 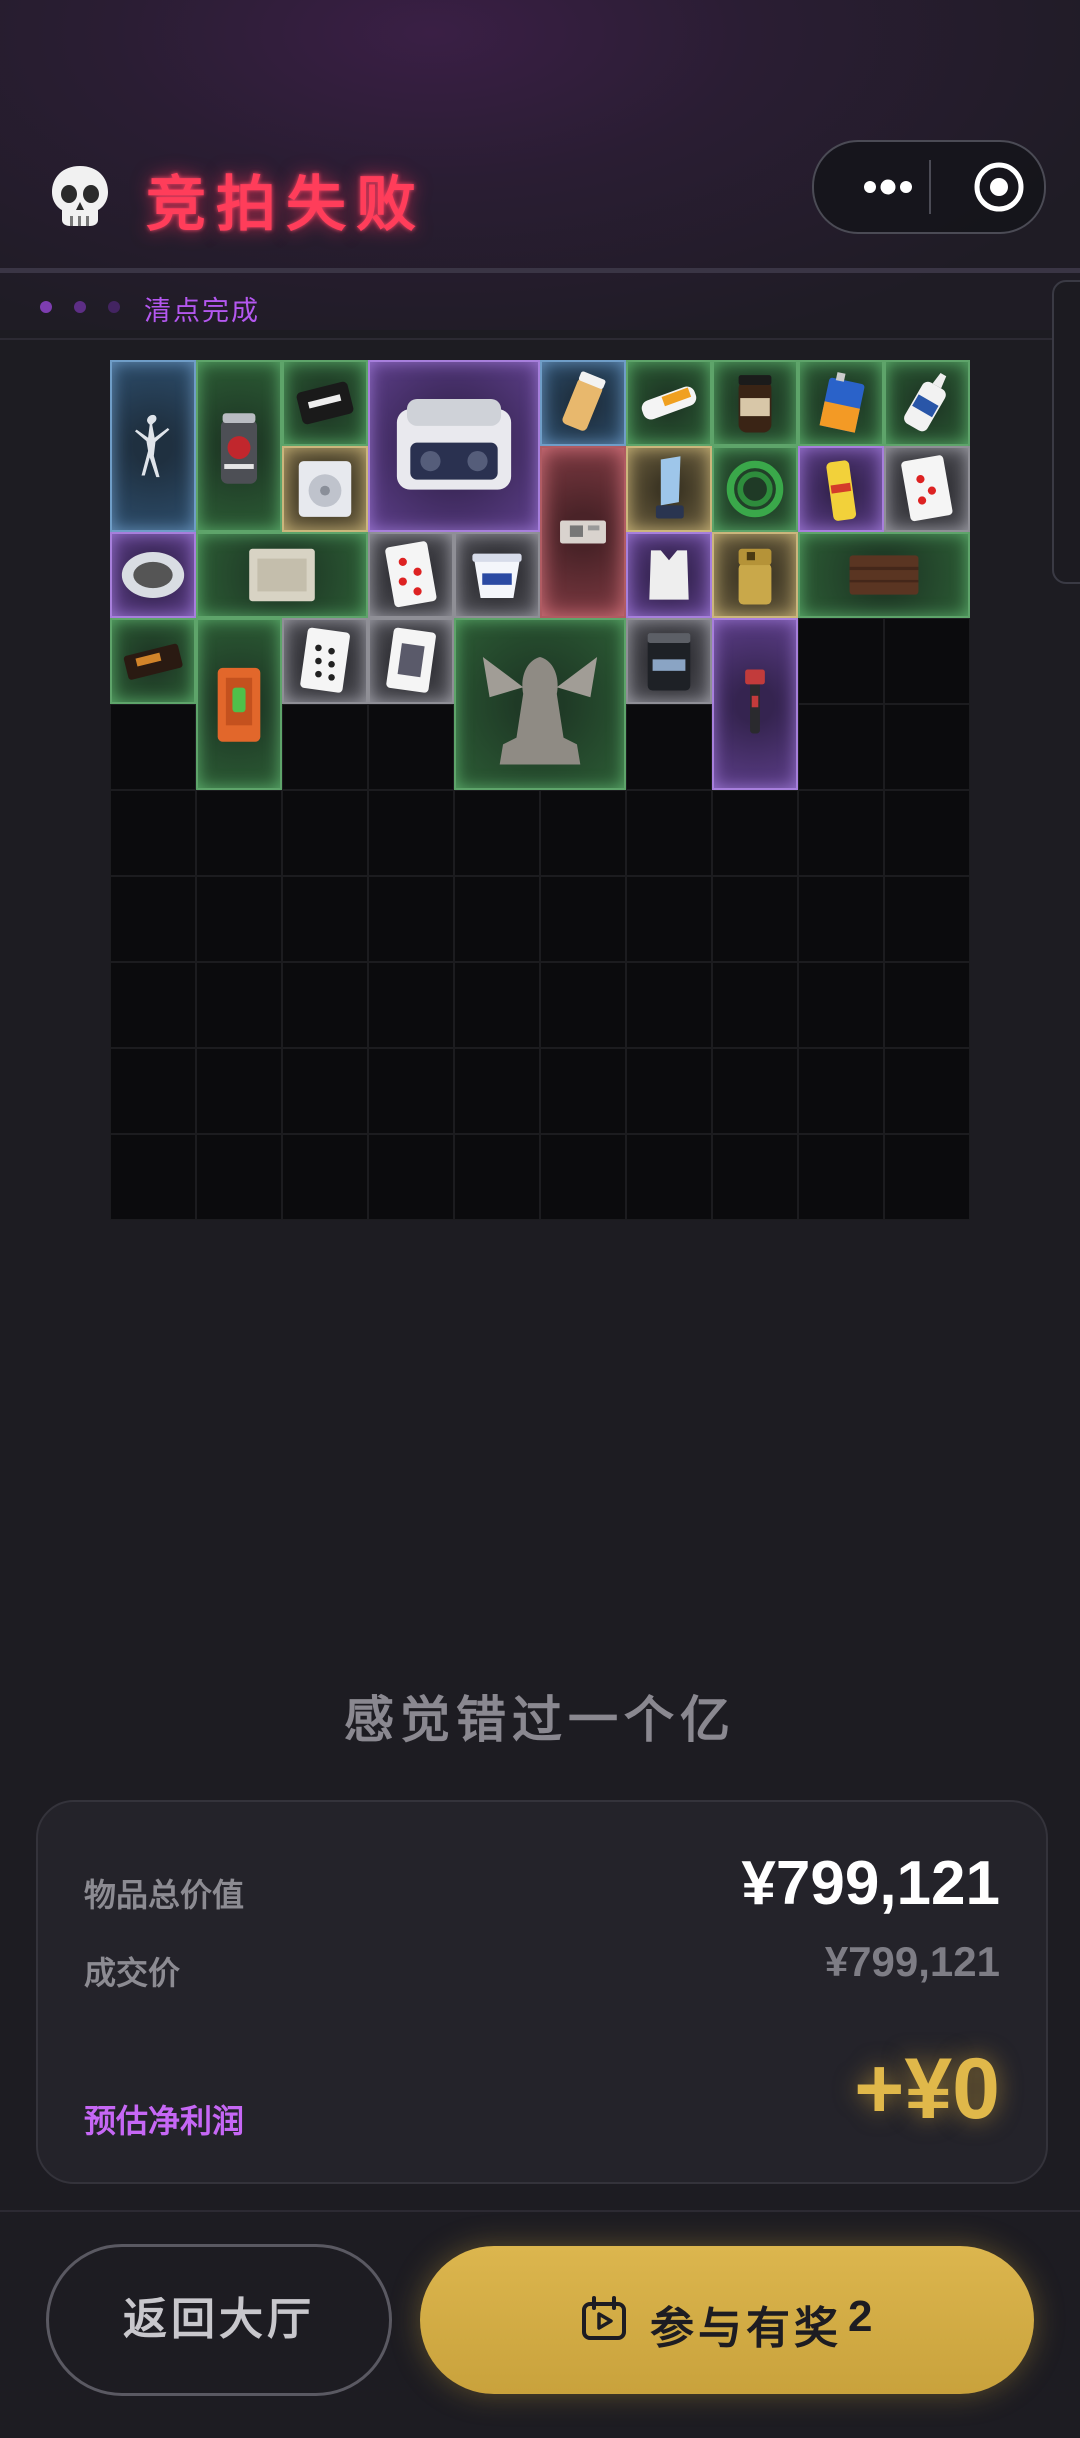 I want to click on item-coffee-jar, so click(x=755, y=403).